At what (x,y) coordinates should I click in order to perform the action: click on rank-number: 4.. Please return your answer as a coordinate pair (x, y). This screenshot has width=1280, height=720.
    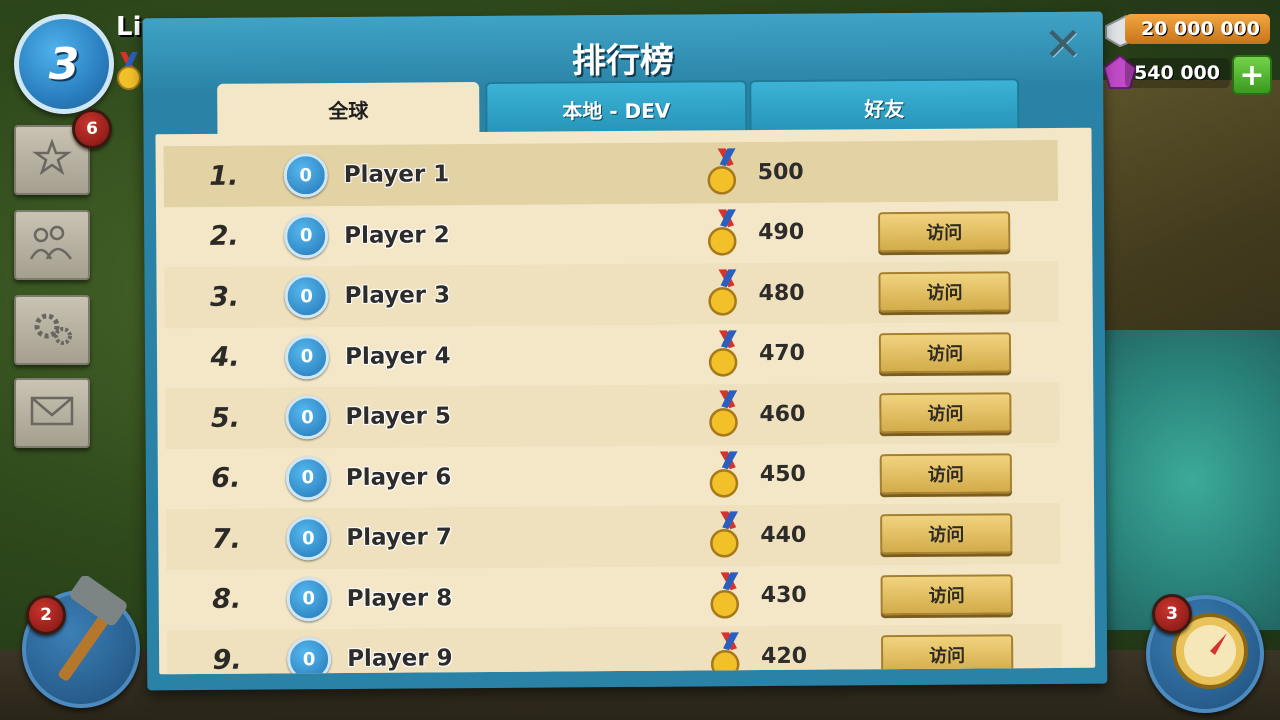
    Looking at the image, I should click on (225, 357).